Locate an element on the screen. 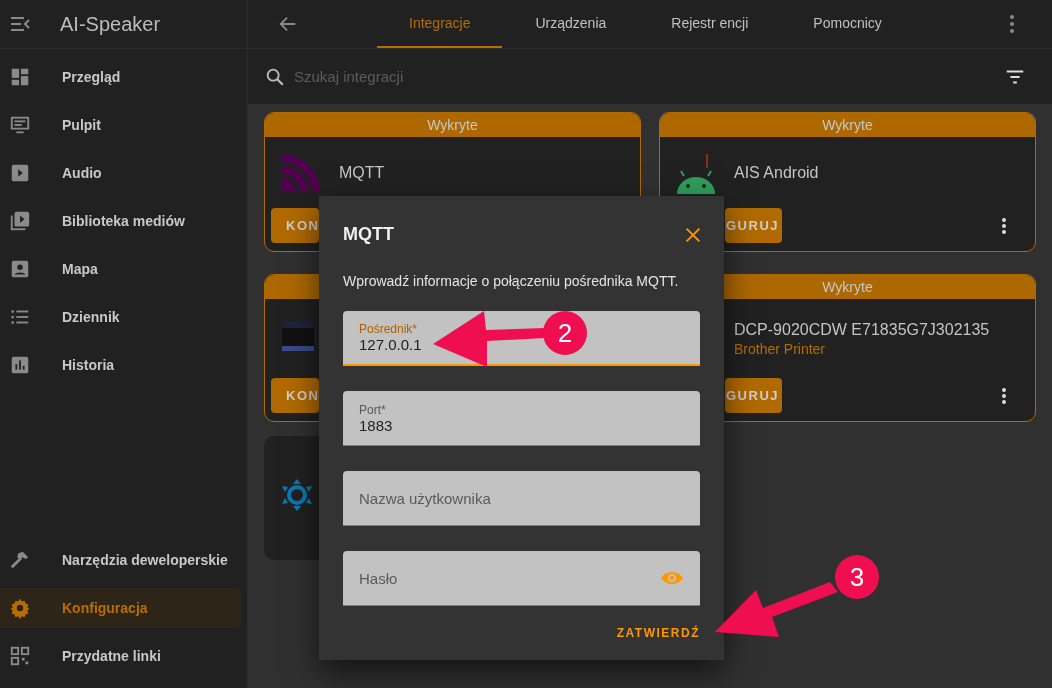 The height and width of the screenshot is (688, 1052). input-field: 1883 is located at coordinates (521, 425).